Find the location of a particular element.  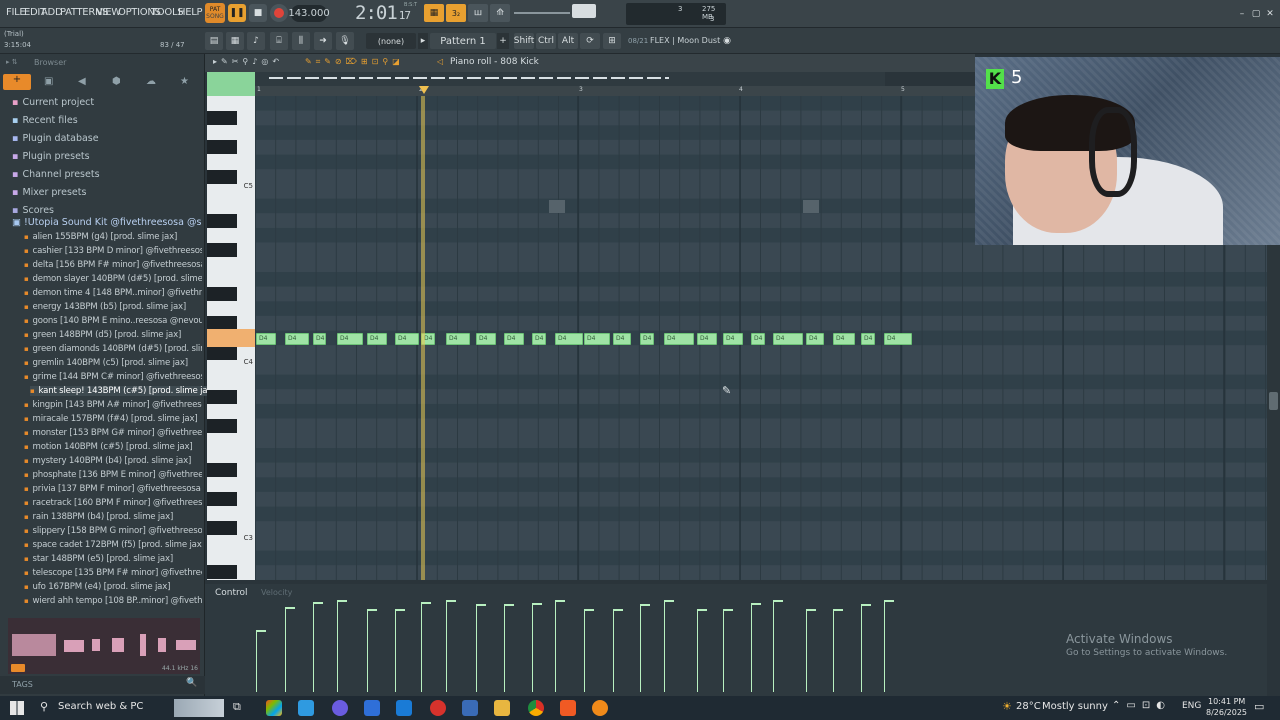

mixer-icon: ⫼ is located at coordinates (301, 41).